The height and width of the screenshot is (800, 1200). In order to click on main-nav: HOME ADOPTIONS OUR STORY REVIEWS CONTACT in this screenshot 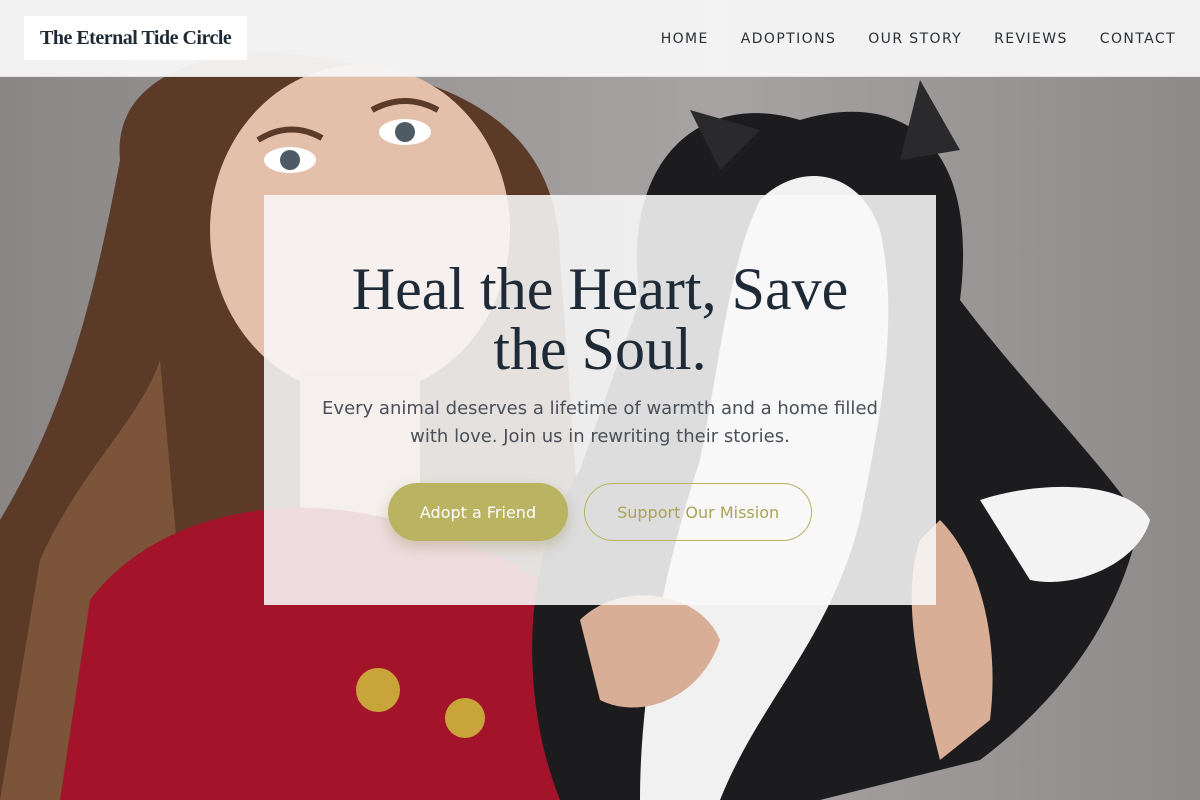, I will do `click(918, 38)`.